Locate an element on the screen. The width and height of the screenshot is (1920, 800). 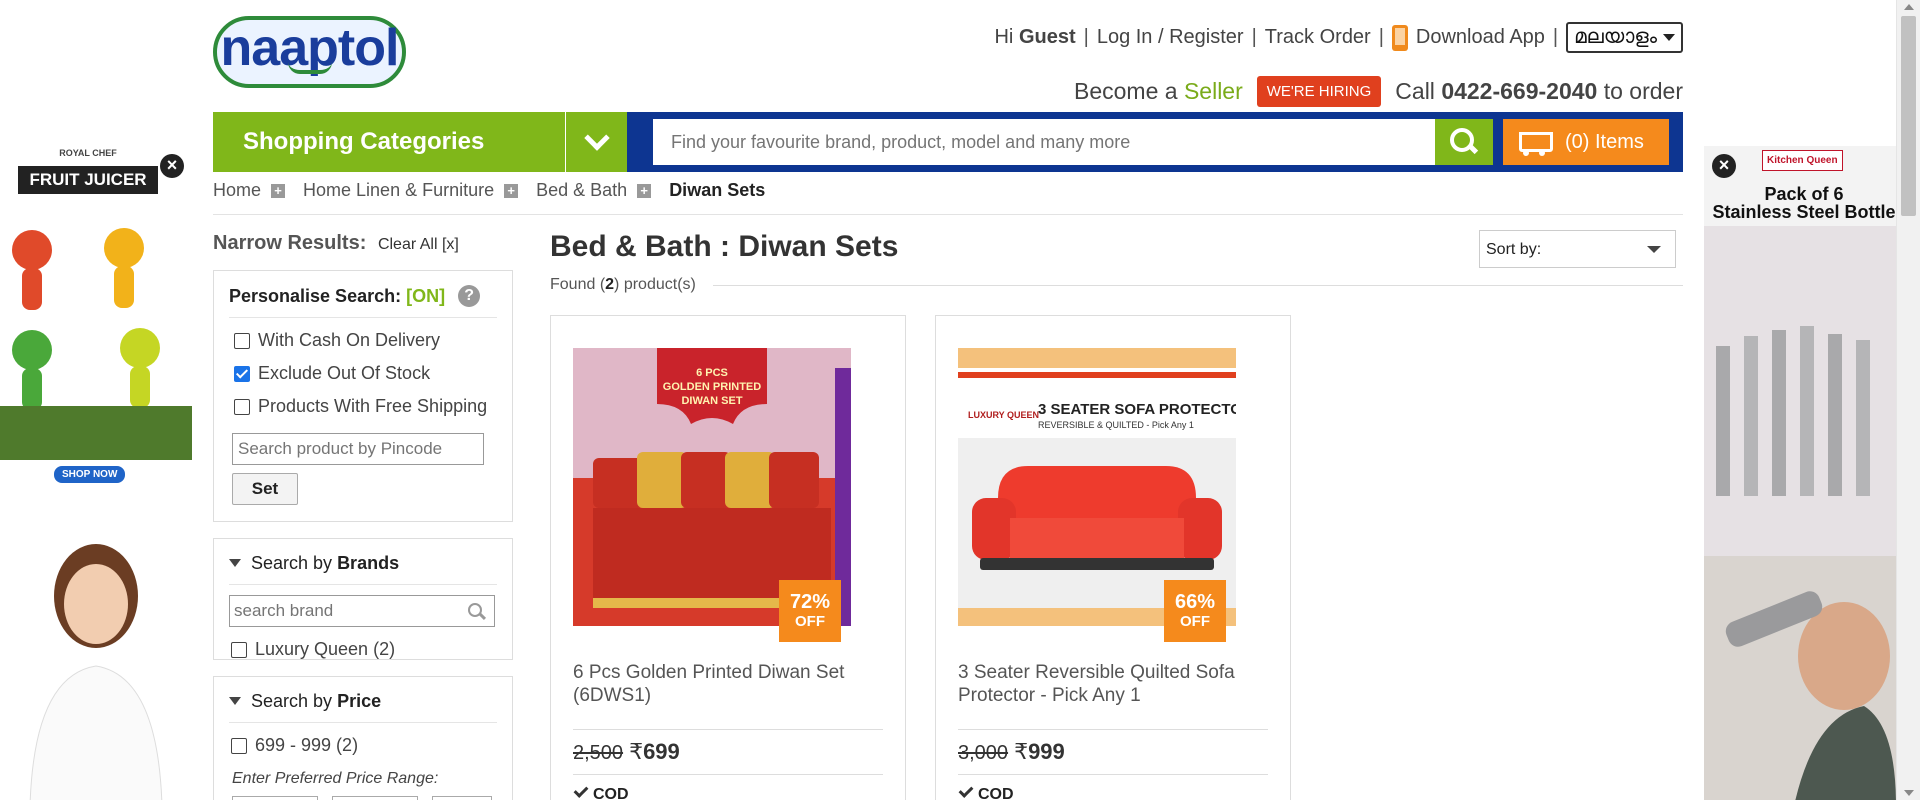
breadcrumb-home-linen: Home Linen & Furniture is located at coordinates (398, 190).